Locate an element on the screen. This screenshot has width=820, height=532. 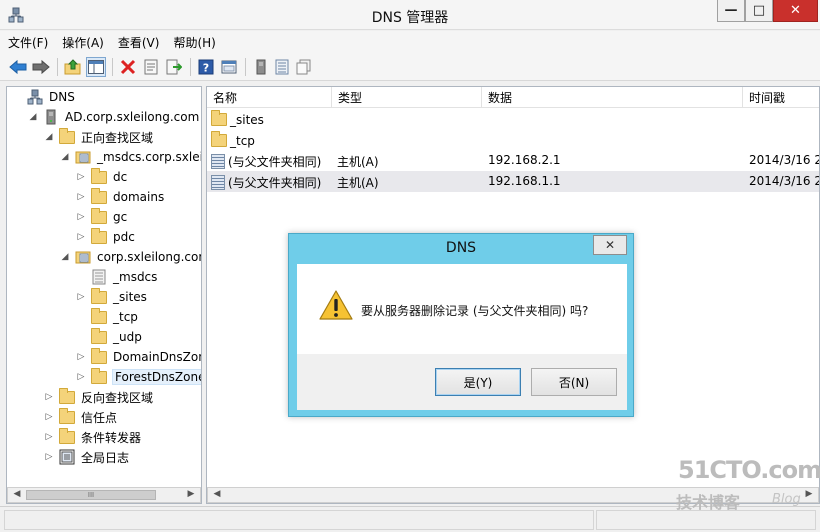
tree-item: ▷ gc is located at coordinates (101, 217).